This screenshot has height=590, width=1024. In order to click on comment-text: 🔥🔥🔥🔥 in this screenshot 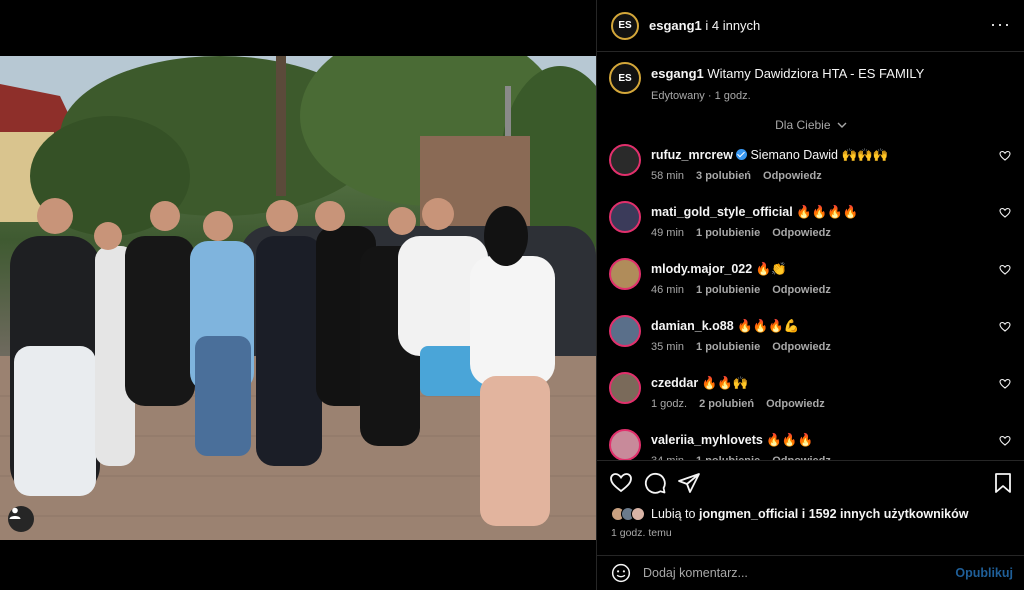, I will do `click(827, 212)`.